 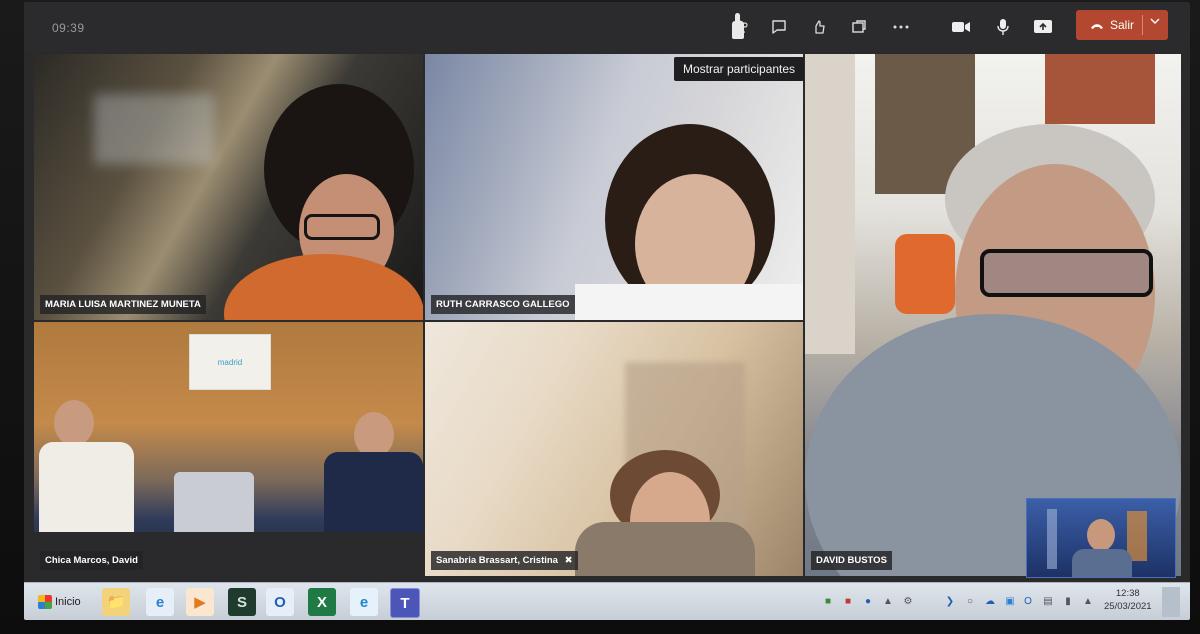 I want to click on taskbar-time: 12:38, so click(x=1127, y=593).